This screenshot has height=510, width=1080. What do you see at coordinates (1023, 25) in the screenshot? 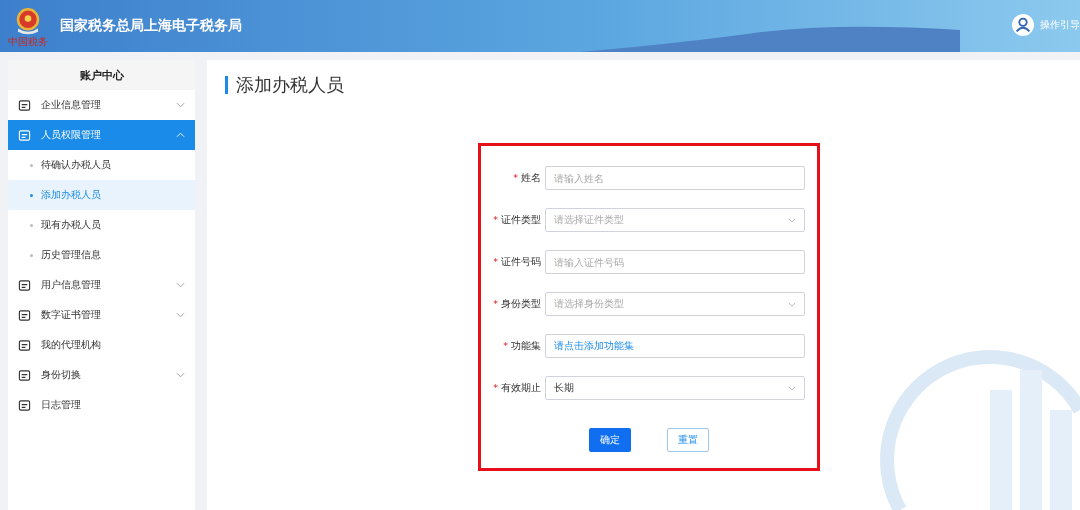
I see `user-icon` at bounding box center [1023, 25].